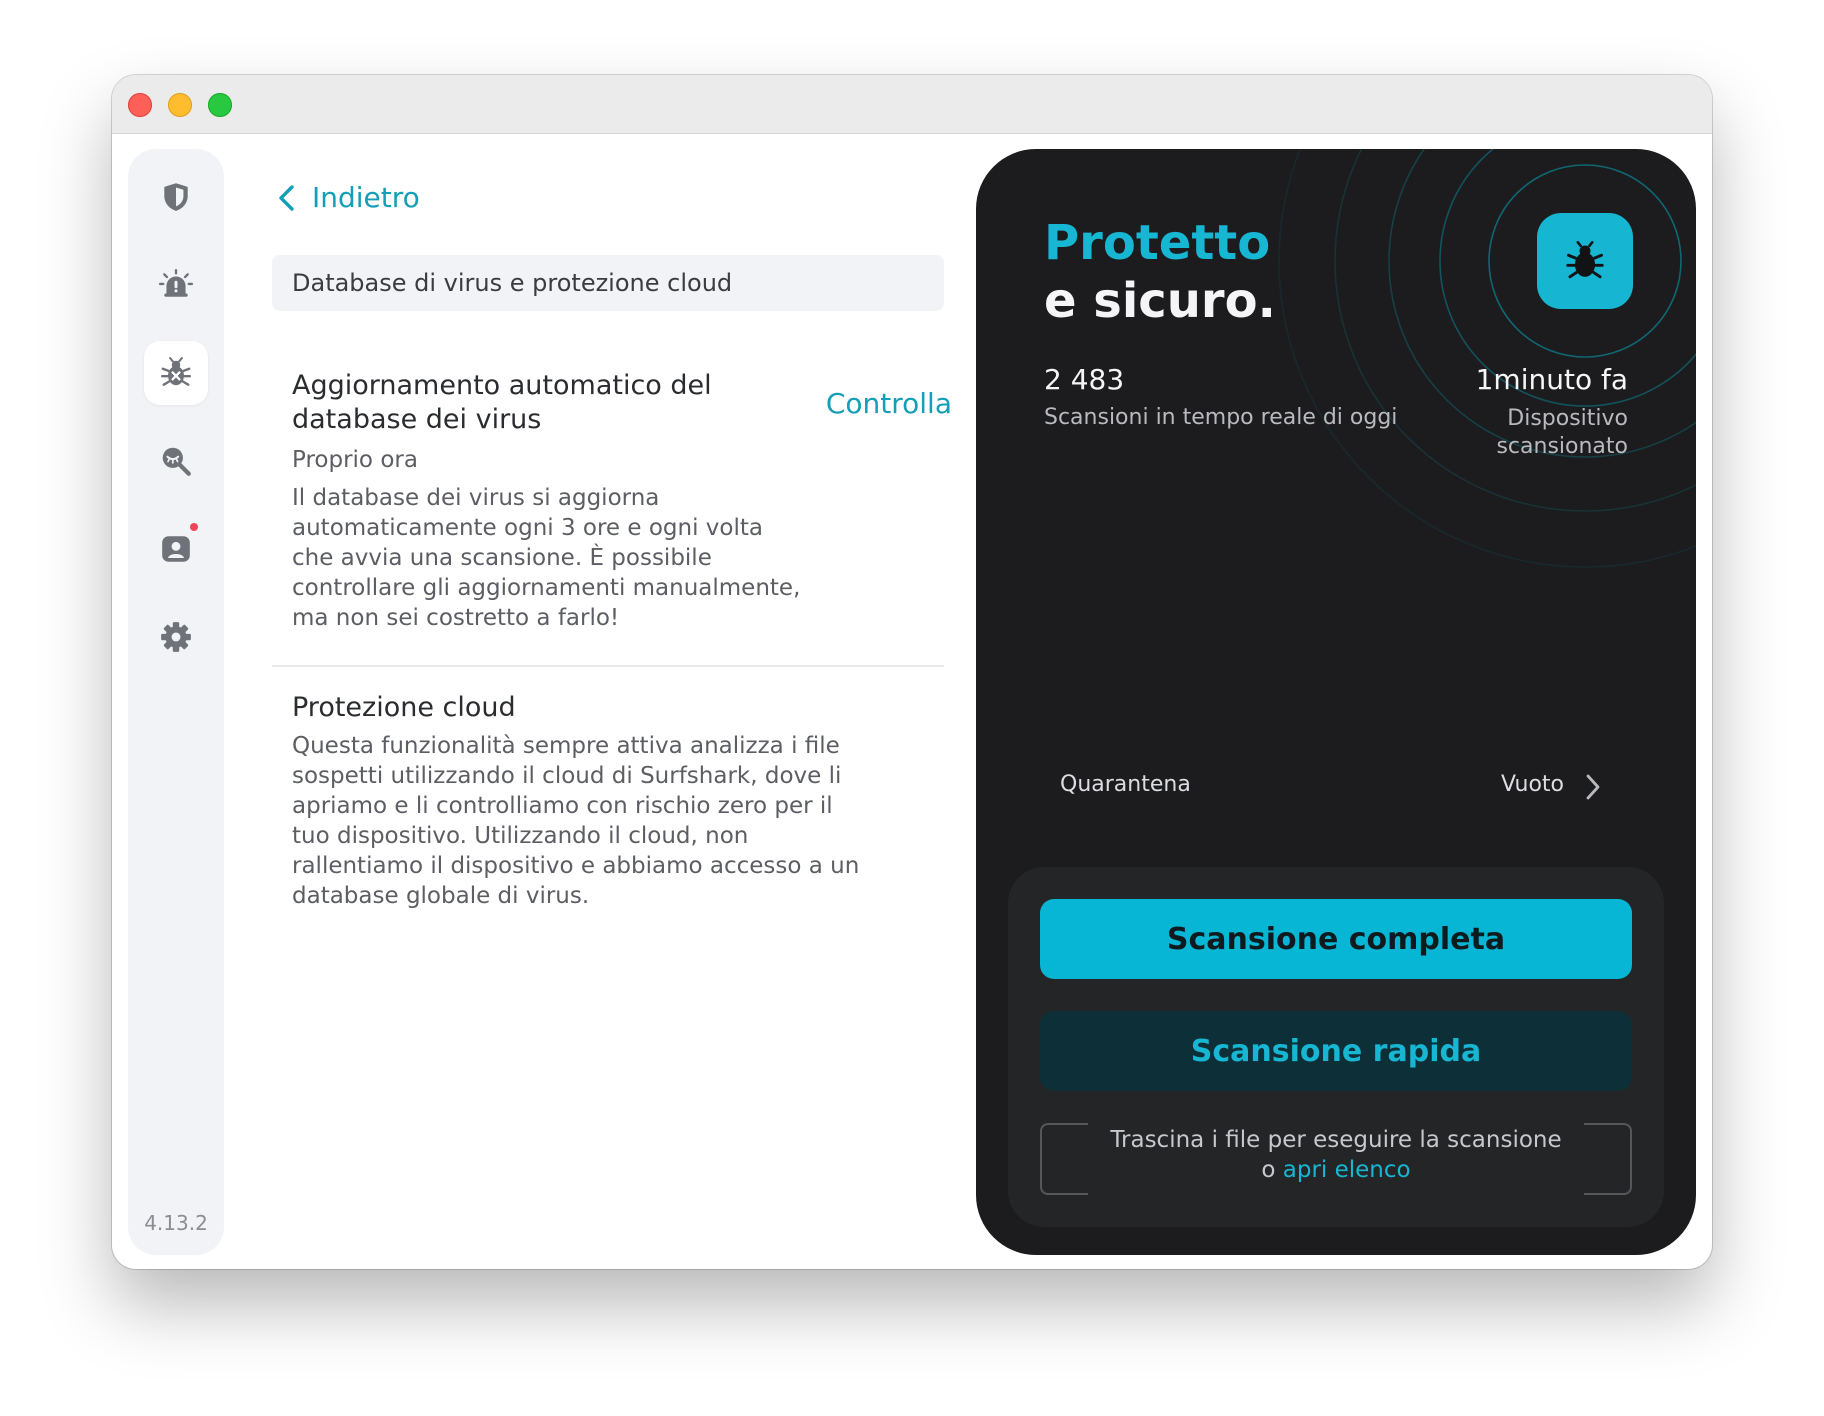 The width and height of the screenshot is (1824, 1416). I want to click on update-status: Proprio ora, so click(355, 460).